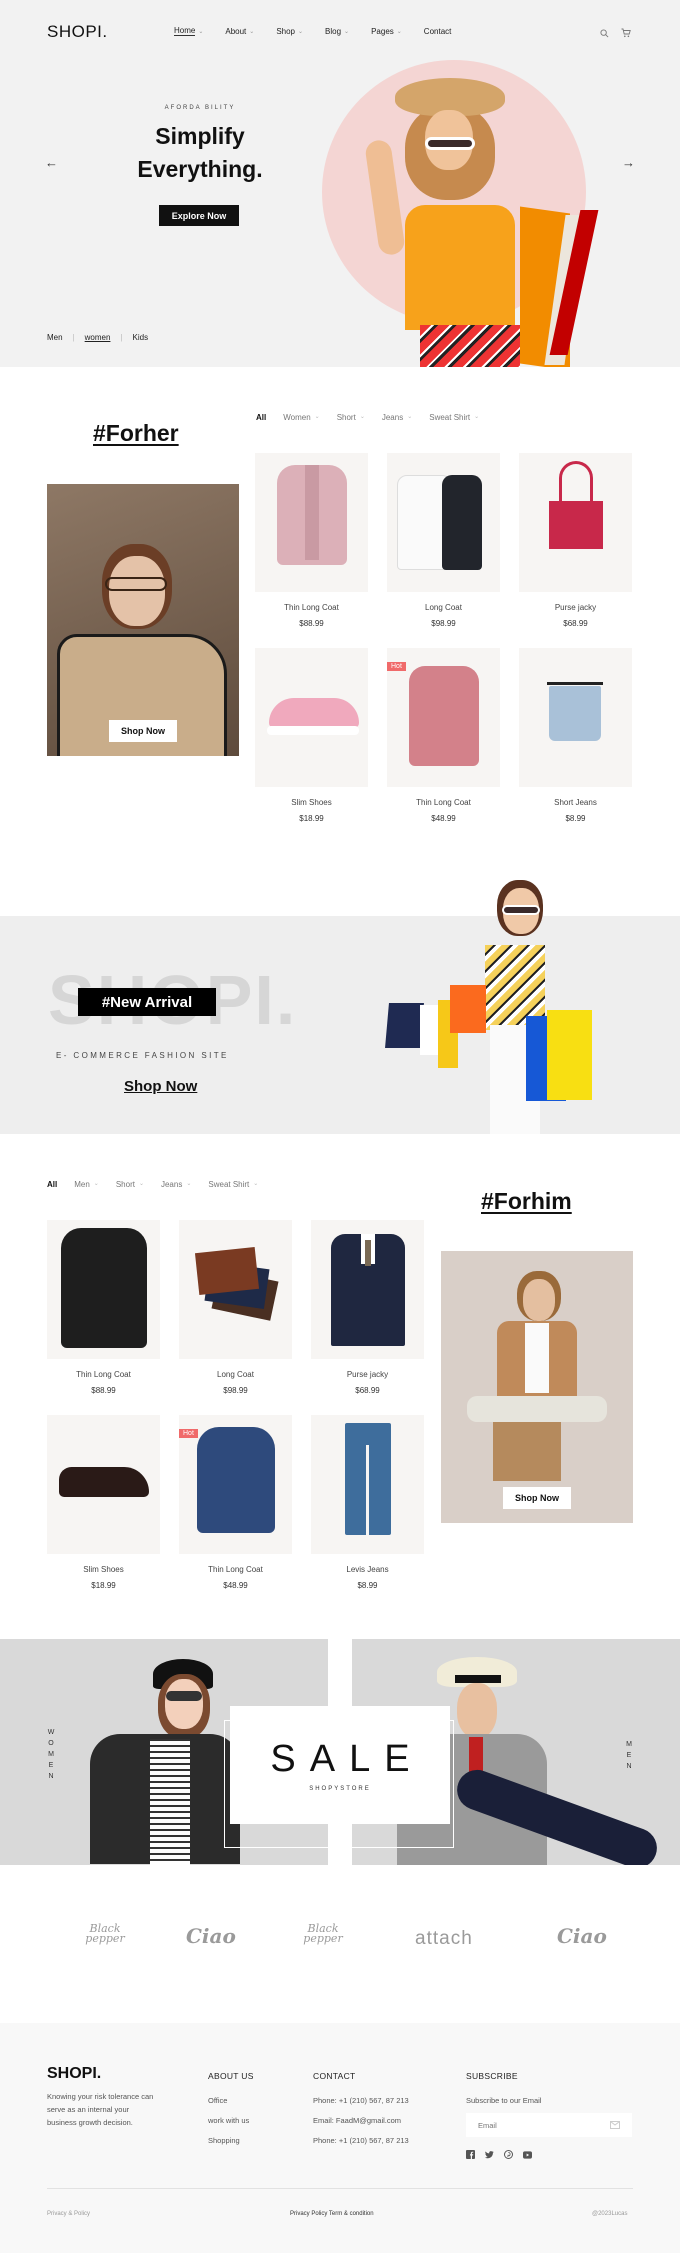 The width and height of the screenshot is (680, 2253). Describe the element at coordinates (367, 1390) in the screenshot. I see `product-price: $68.99` at that location.